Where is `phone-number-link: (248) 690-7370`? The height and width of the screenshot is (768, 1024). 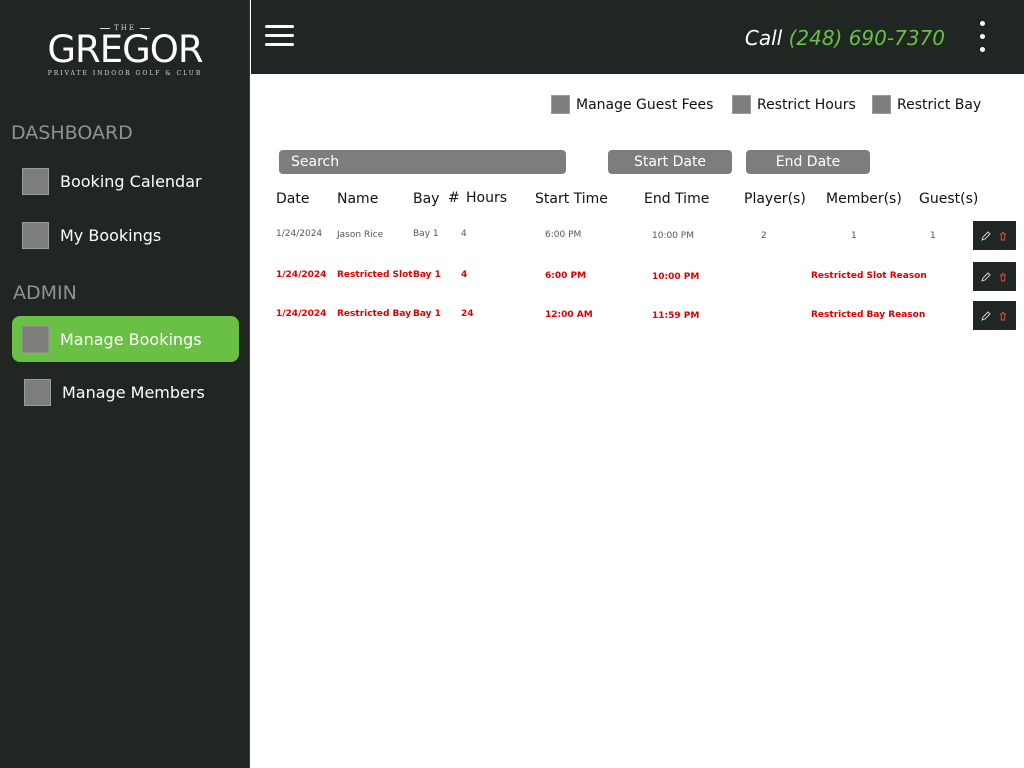 phone-number-link: (248) 690-7370 is located at coordinates (867, 38).